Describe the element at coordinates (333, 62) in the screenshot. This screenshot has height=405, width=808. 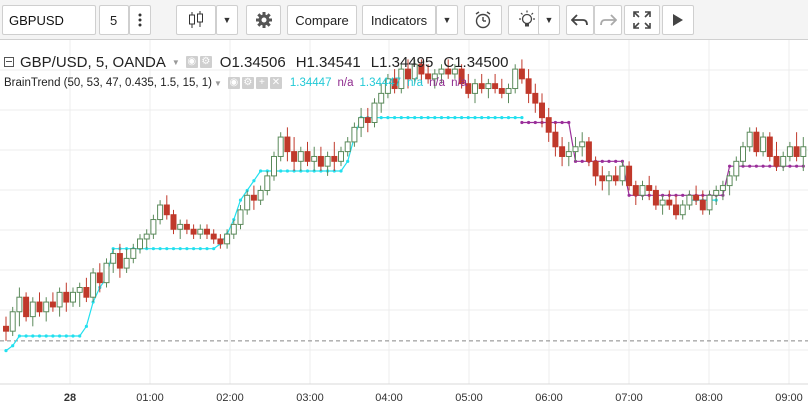
I see `high-value: 1.34541` at that location.